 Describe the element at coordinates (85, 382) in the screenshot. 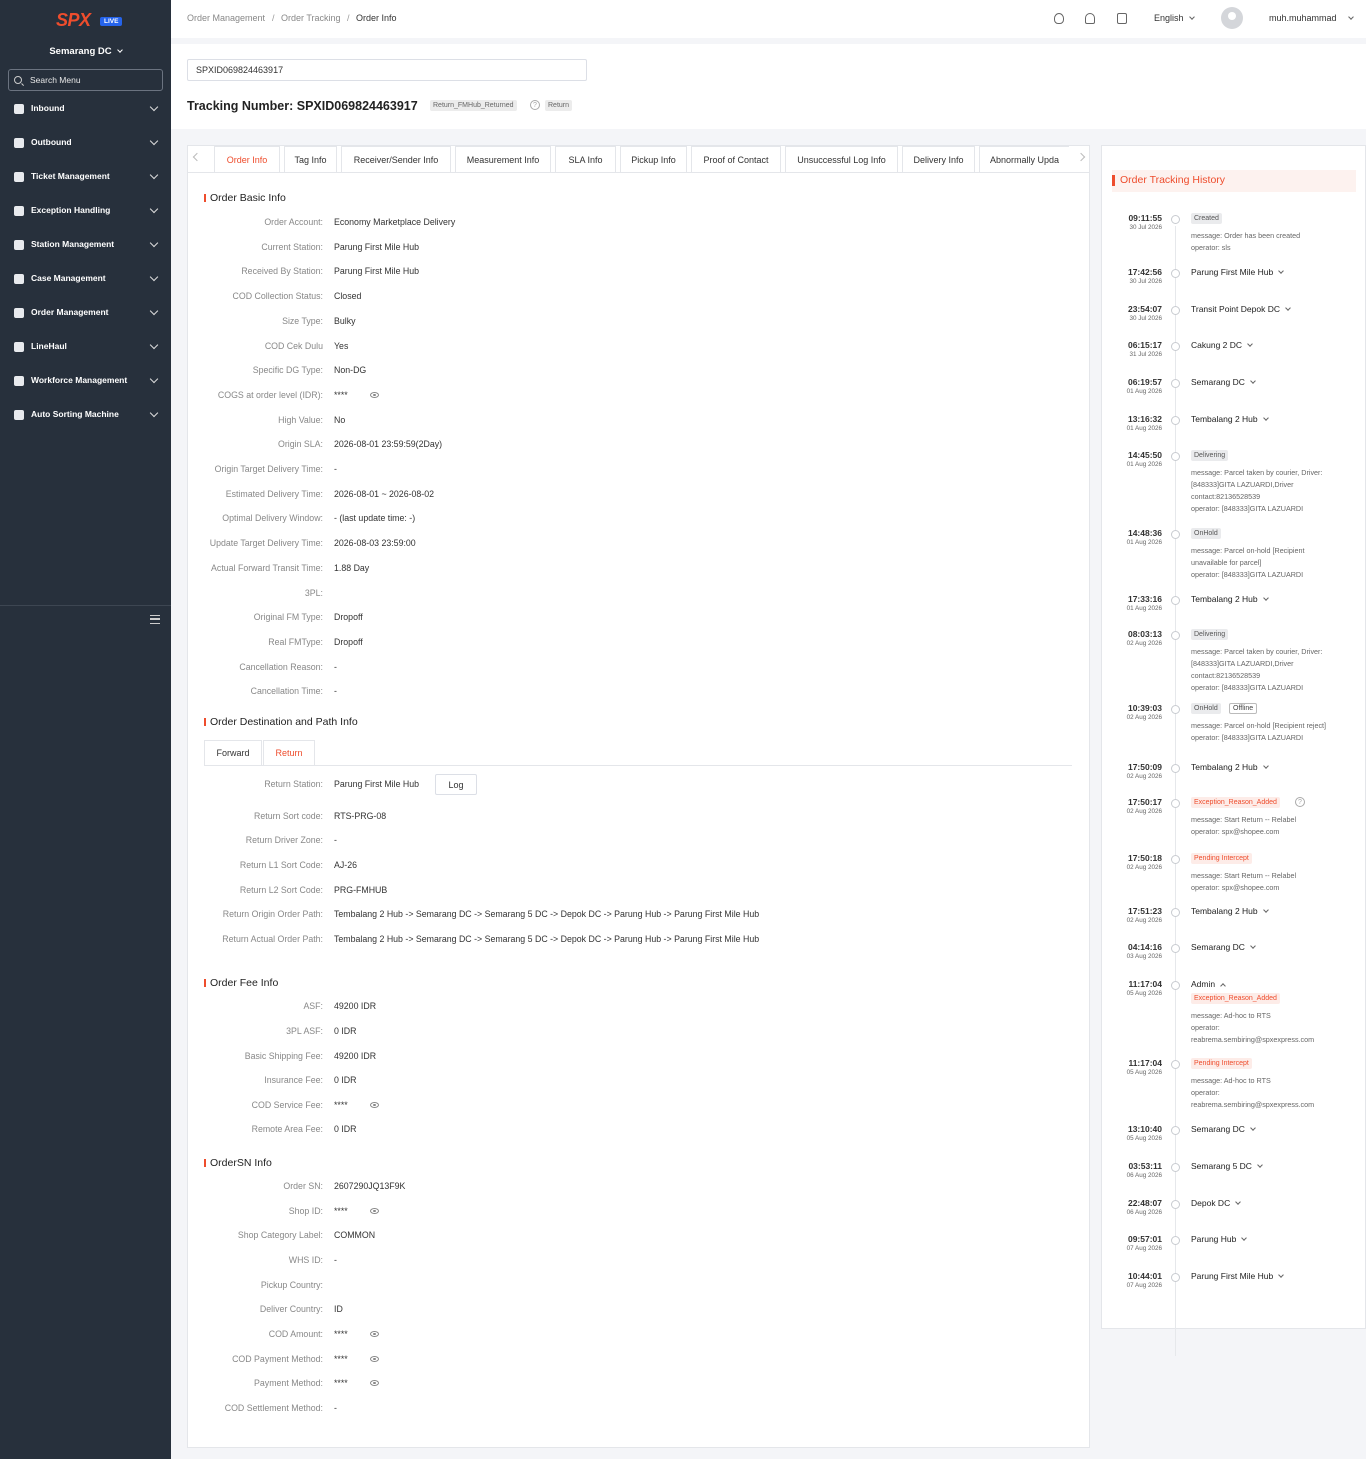

I see `sidebar-item-workforce-management: Workforce Management` at that location.